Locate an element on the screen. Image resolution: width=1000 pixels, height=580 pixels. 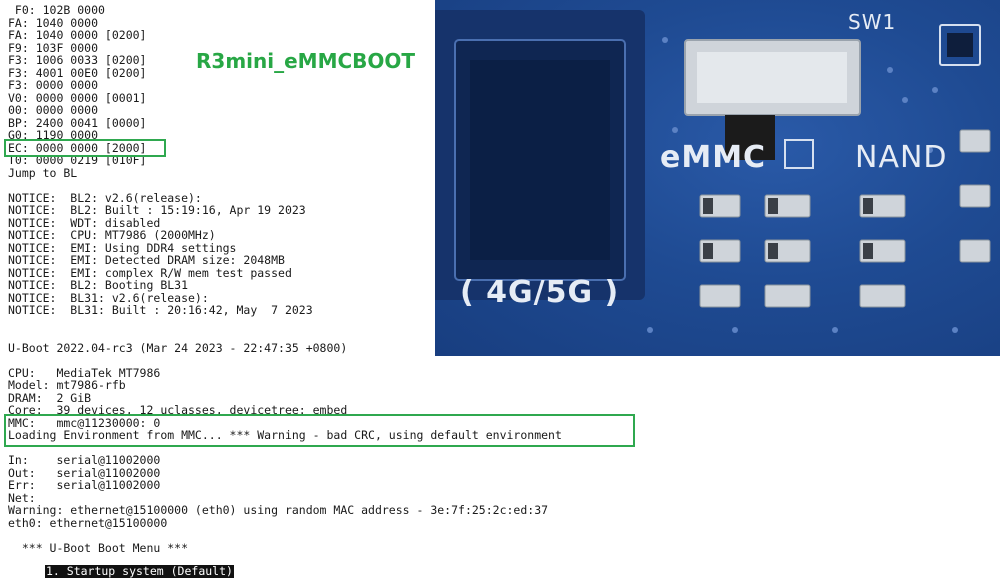
terminal-line: NOTICE: BL2: Booting BL31 is located at coordinates (98, 285).